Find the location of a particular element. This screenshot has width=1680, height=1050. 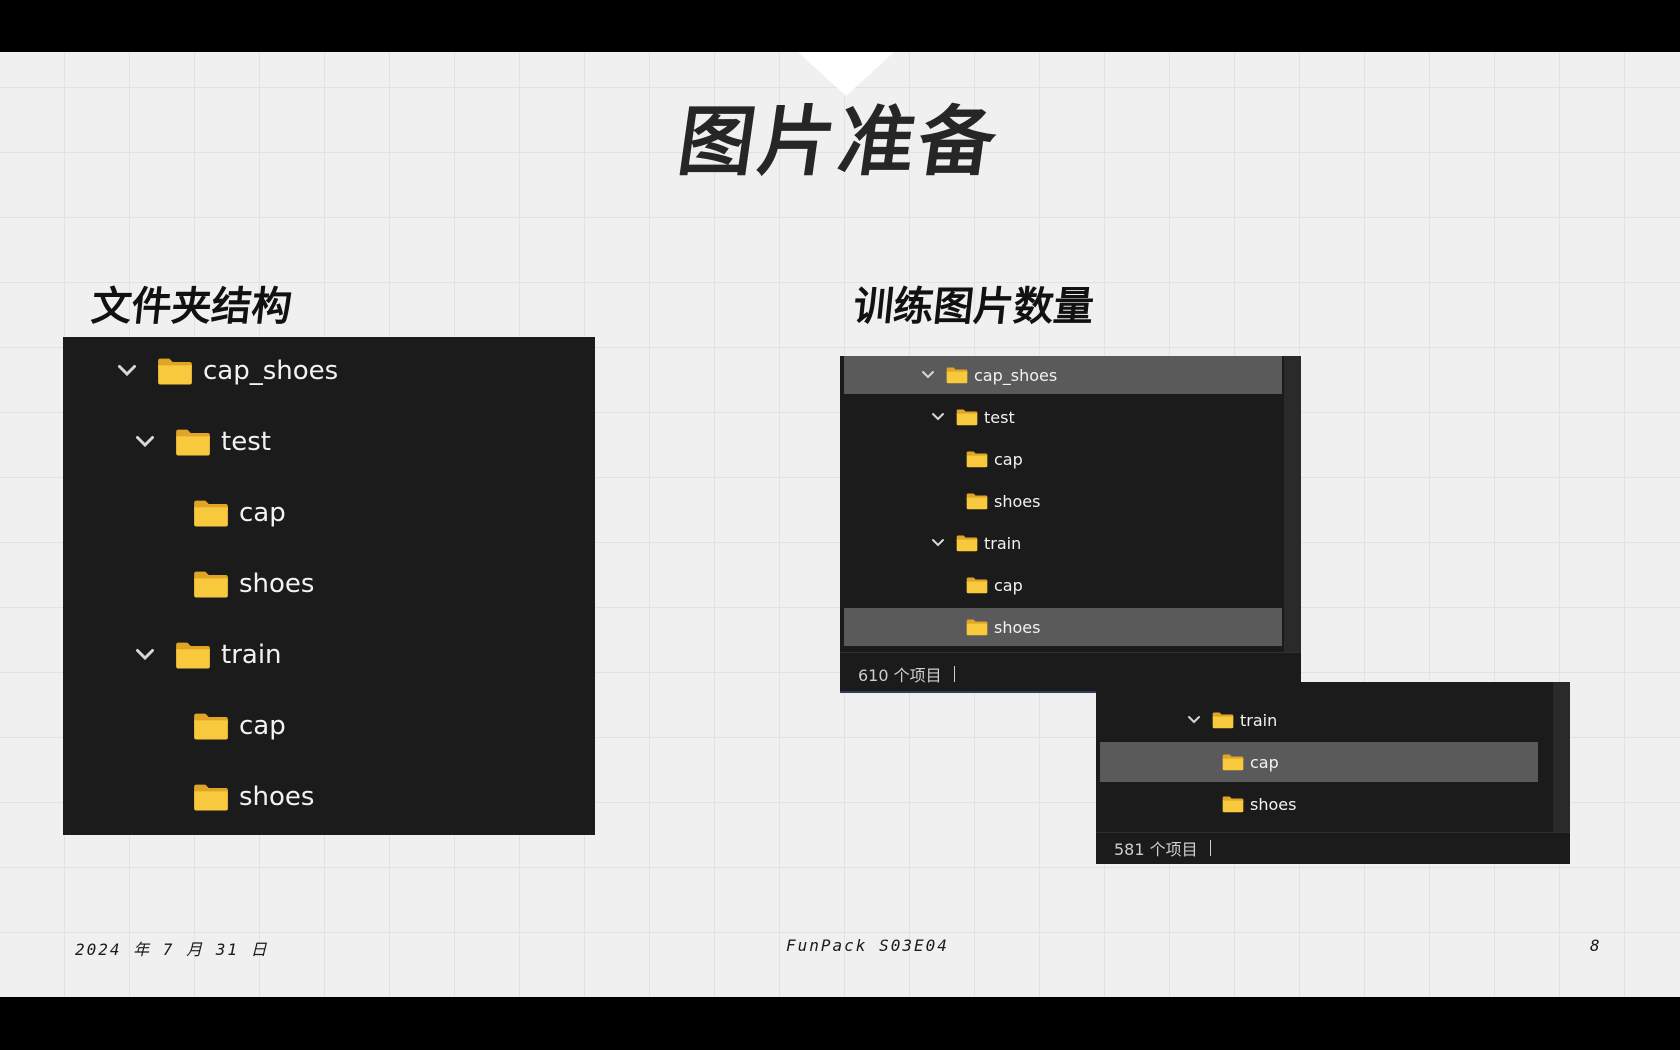

item-count-text: 581 个项目 is located at coordinates (1156, 849).